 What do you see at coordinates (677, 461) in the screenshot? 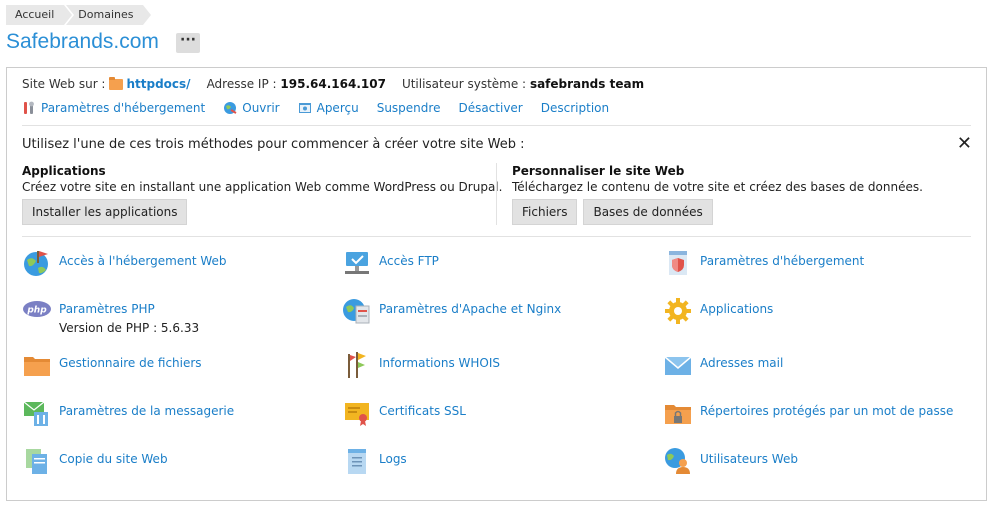
I see `web-users-icon` at bounding box center [677, 461].